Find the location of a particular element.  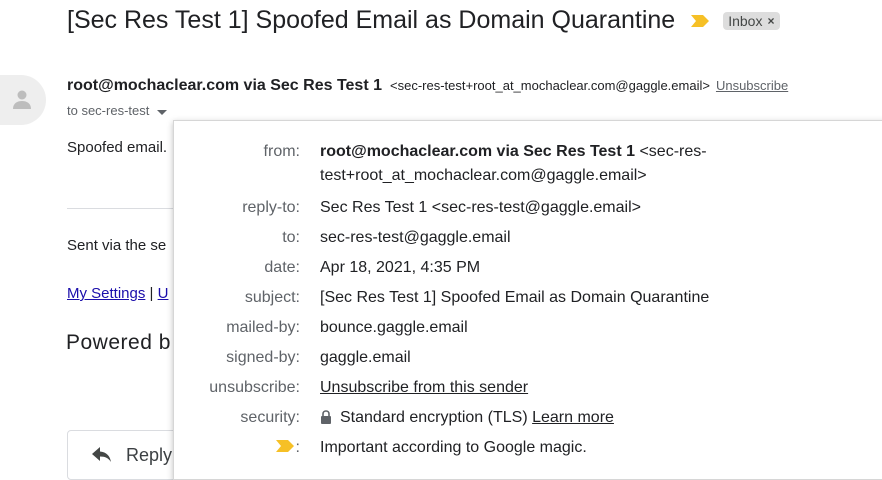

detail-value-security: Standard encryption (TLS) Learn more is located at coordinates (463, 418).